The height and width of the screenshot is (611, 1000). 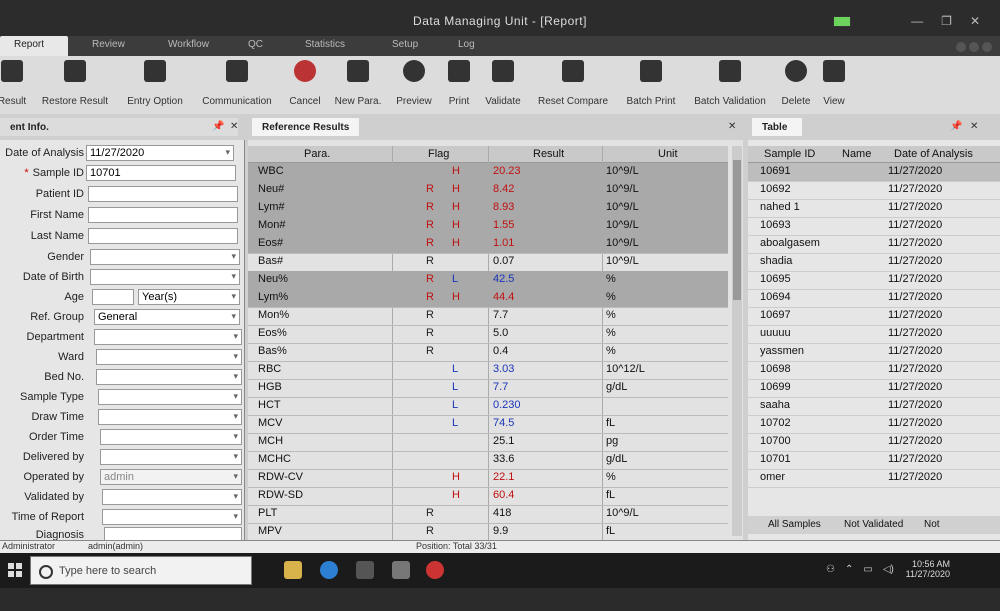 I want to click on results-scrollbar, so click(x=737, y=341).